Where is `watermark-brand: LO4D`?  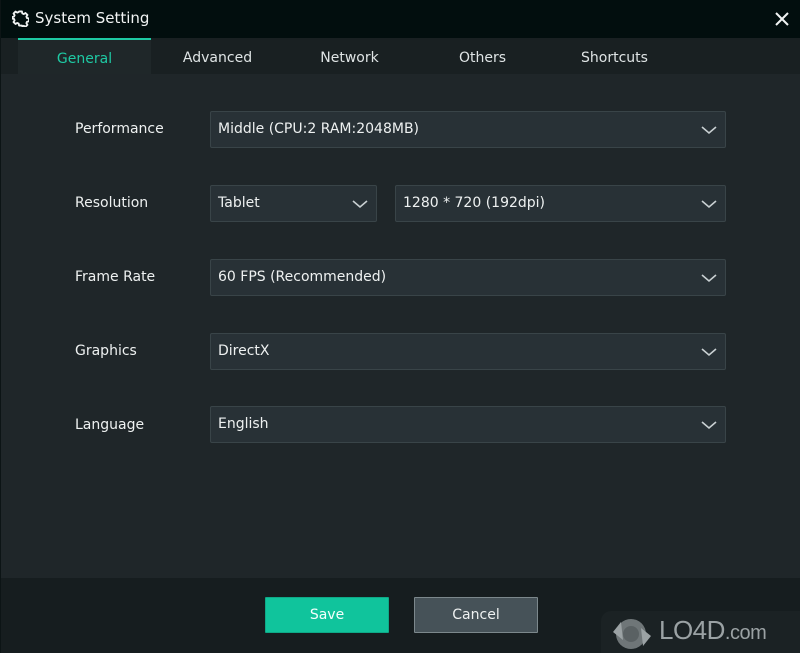 watermark-brand: LO4D is located at coordinates (692, 630).